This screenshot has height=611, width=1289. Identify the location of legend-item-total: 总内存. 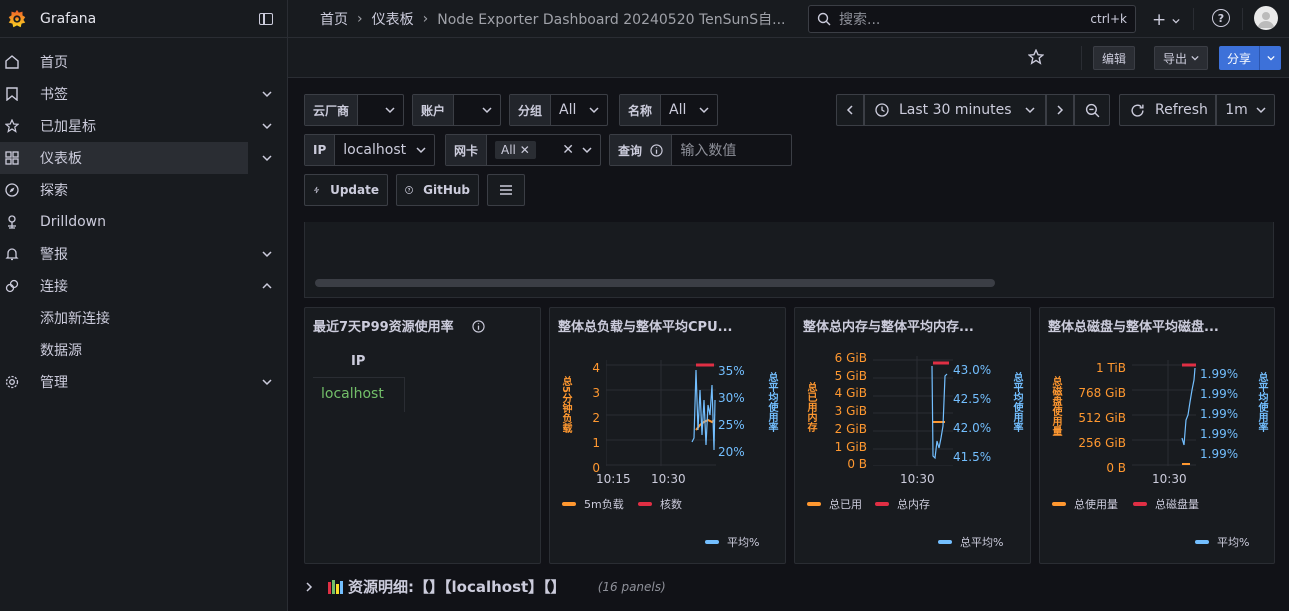
(902, 504).